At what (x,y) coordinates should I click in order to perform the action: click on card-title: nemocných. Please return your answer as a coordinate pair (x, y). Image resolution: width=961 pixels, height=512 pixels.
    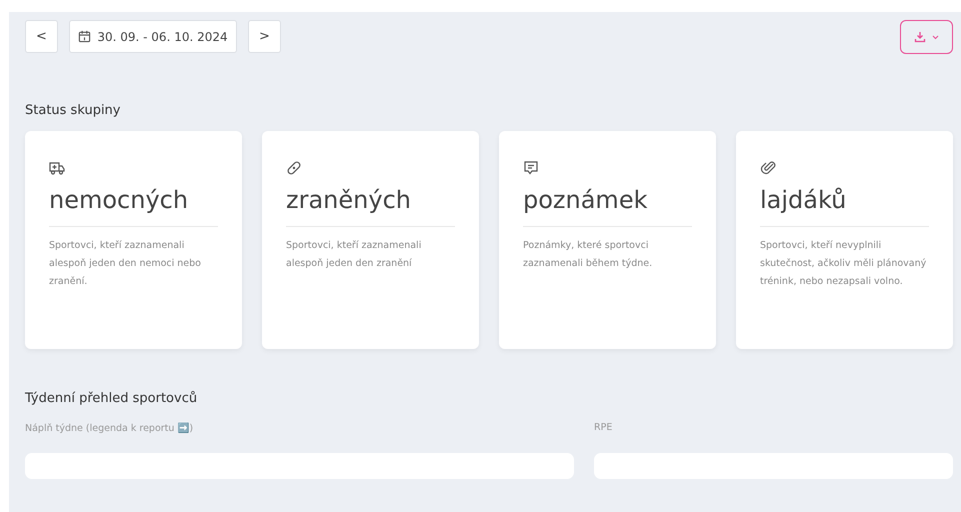
    Looking at the image, I should click on (133, 206).